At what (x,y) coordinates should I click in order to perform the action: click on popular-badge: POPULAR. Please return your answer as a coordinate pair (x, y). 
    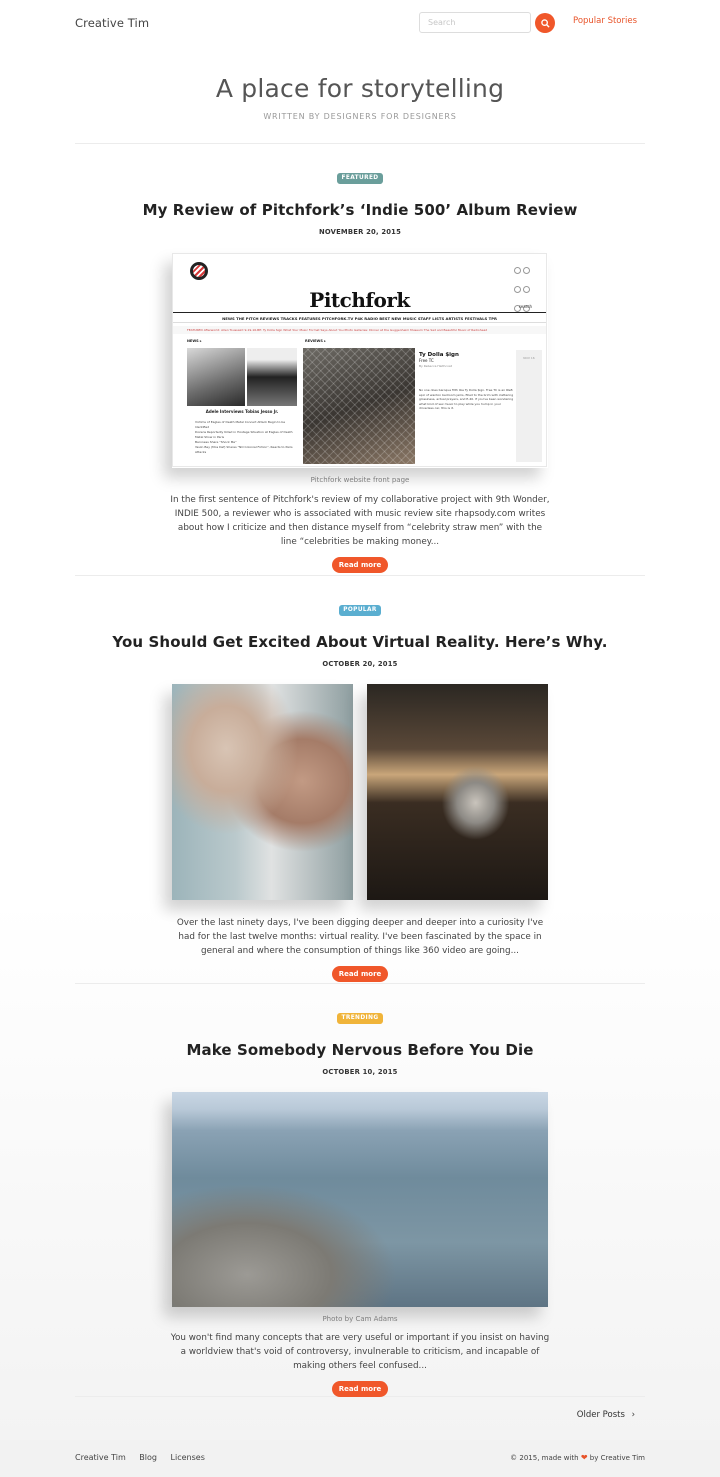
    Looking at the image, I should click on (360, 610).